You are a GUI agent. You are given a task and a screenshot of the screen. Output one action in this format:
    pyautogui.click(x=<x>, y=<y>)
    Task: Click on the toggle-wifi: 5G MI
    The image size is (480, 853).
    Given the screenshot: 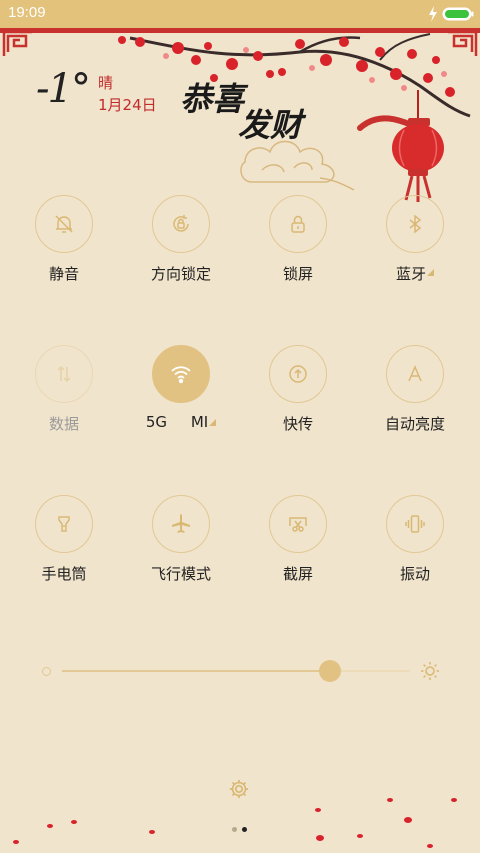 What is the action you would take?
    pyautogui.click(x=181, y=395)
    